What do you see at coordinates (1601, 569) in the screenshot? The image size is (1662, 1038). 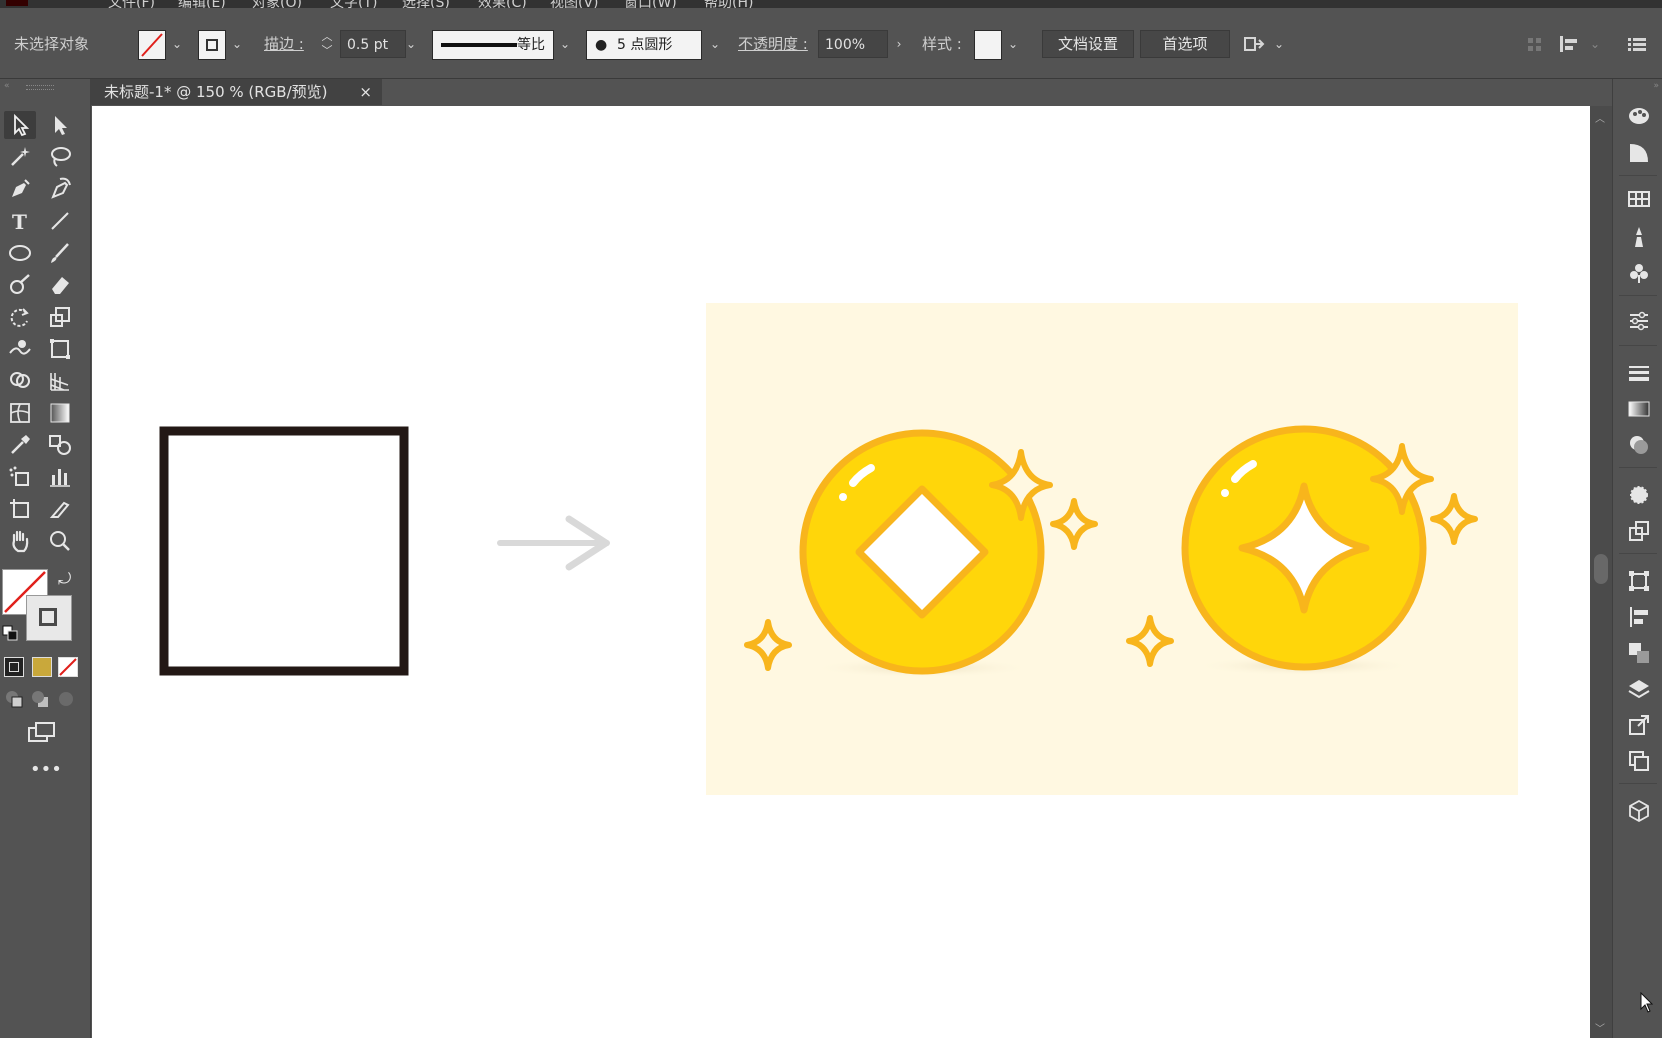 I see `scrollbar-thumb` at bounding box center [1601, 569].